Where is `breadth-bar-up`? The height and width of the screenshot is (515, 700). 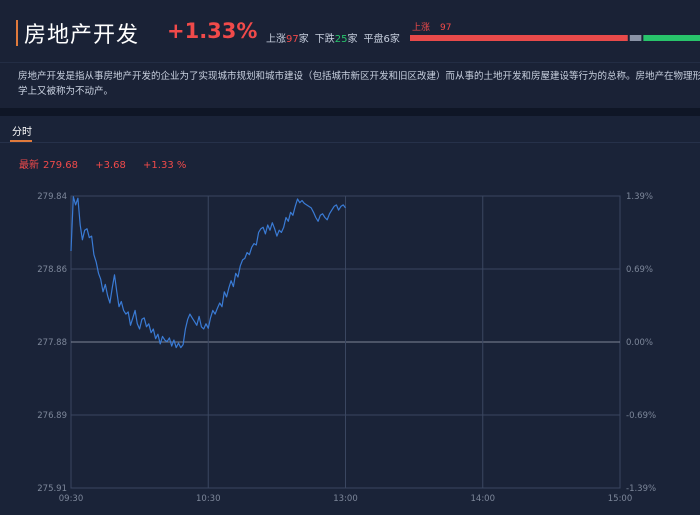
breadth-bar-up is located at coordinates (519, 38).